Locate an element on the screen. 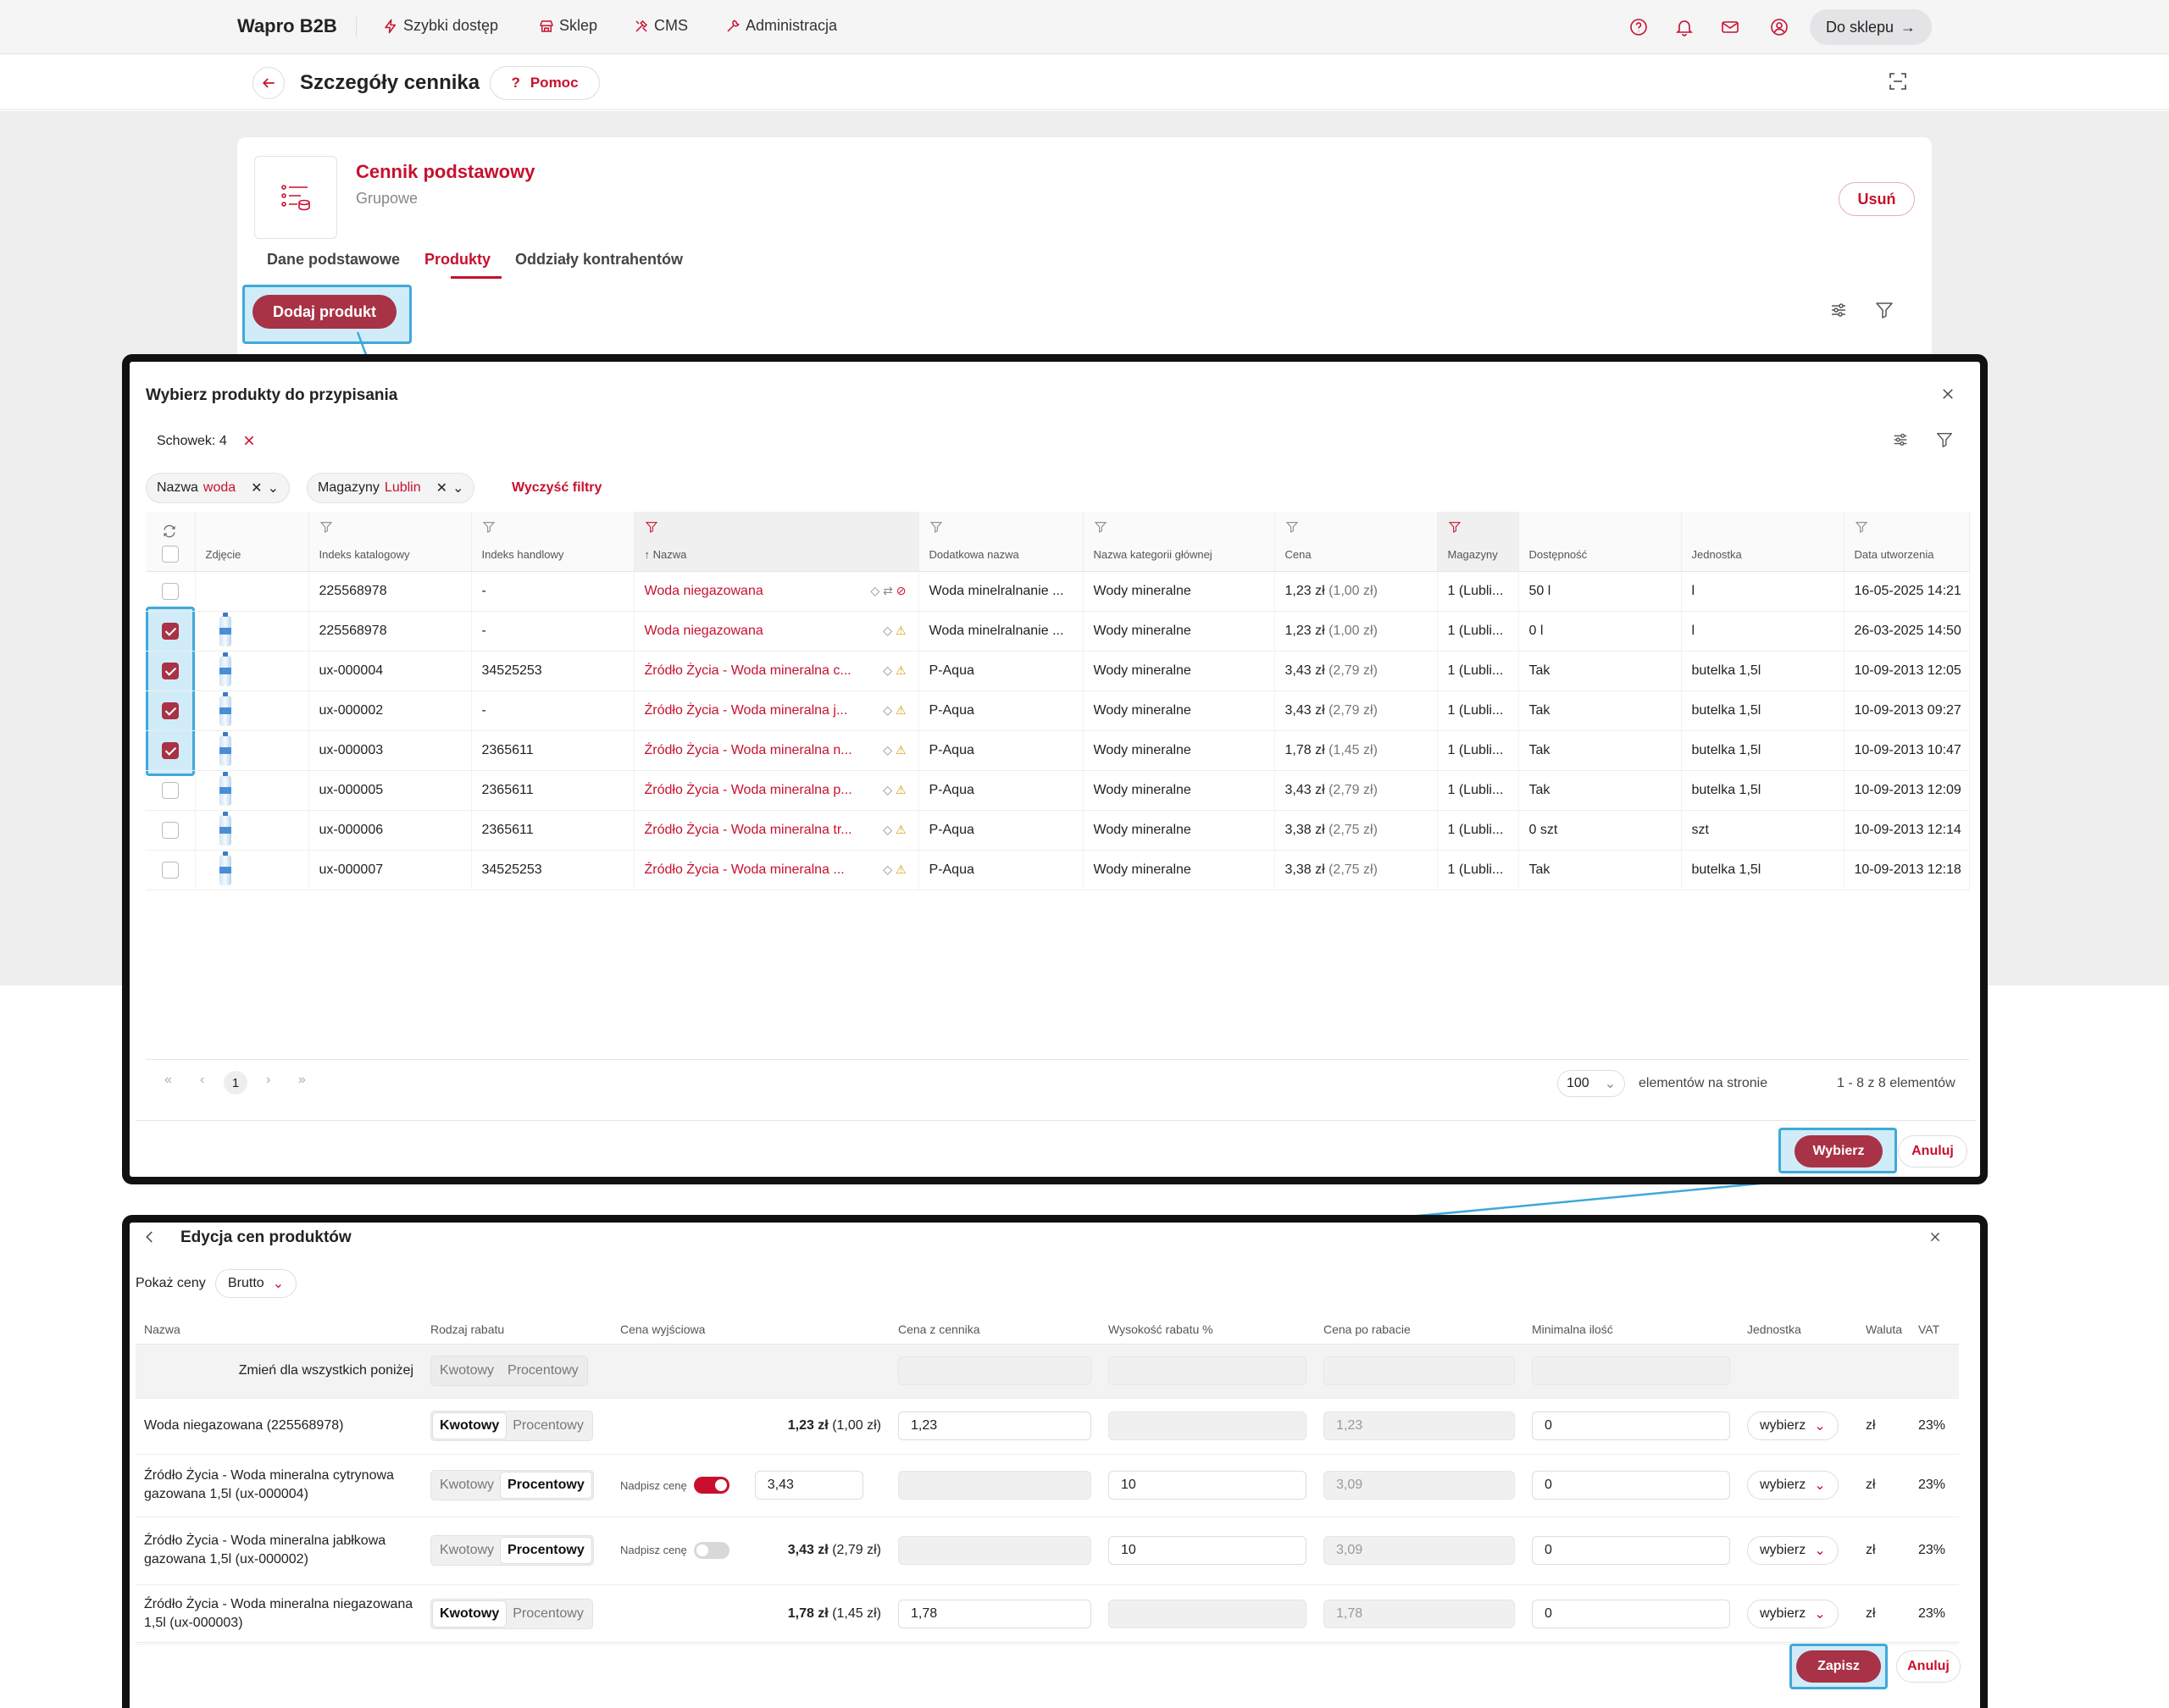 The height and width of the screenshot is (1708, 2169). col-availability: Dostępność is located at coordinates (1600, 542).